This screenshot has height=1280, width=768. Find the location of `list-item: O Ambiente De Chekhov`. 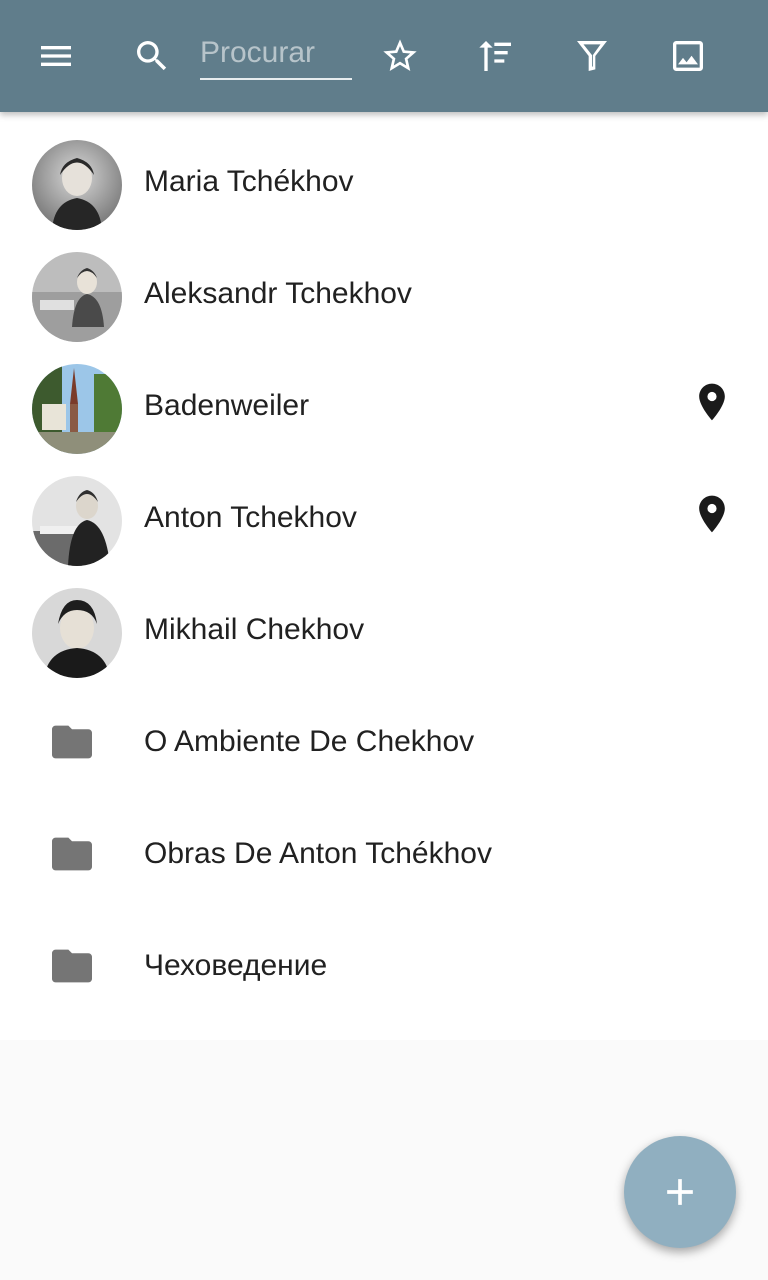

list-item: O Ambiente De Chekhov is located at coordinates (384, 728).